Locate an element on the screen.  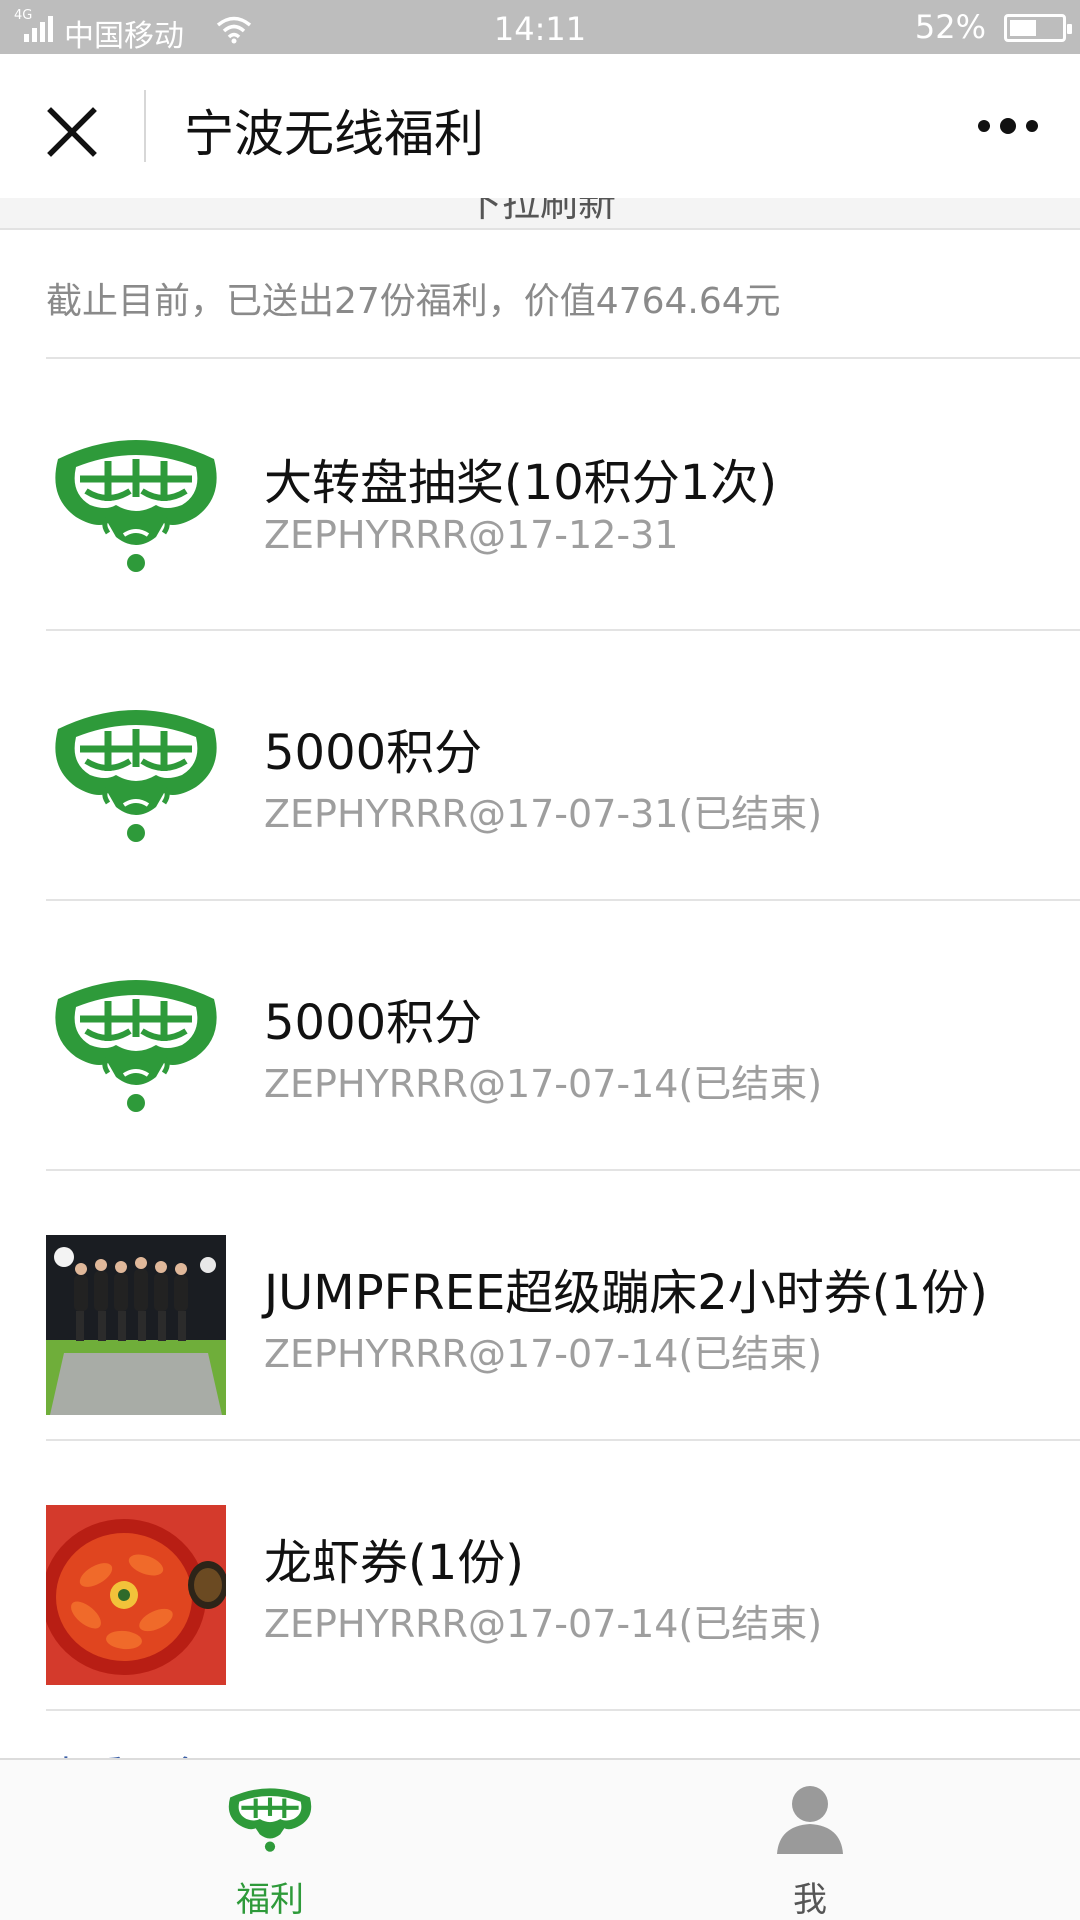
item-meta: ZEPHYRRR@17-07-31(已结束) is located at coordinates (543, 814).